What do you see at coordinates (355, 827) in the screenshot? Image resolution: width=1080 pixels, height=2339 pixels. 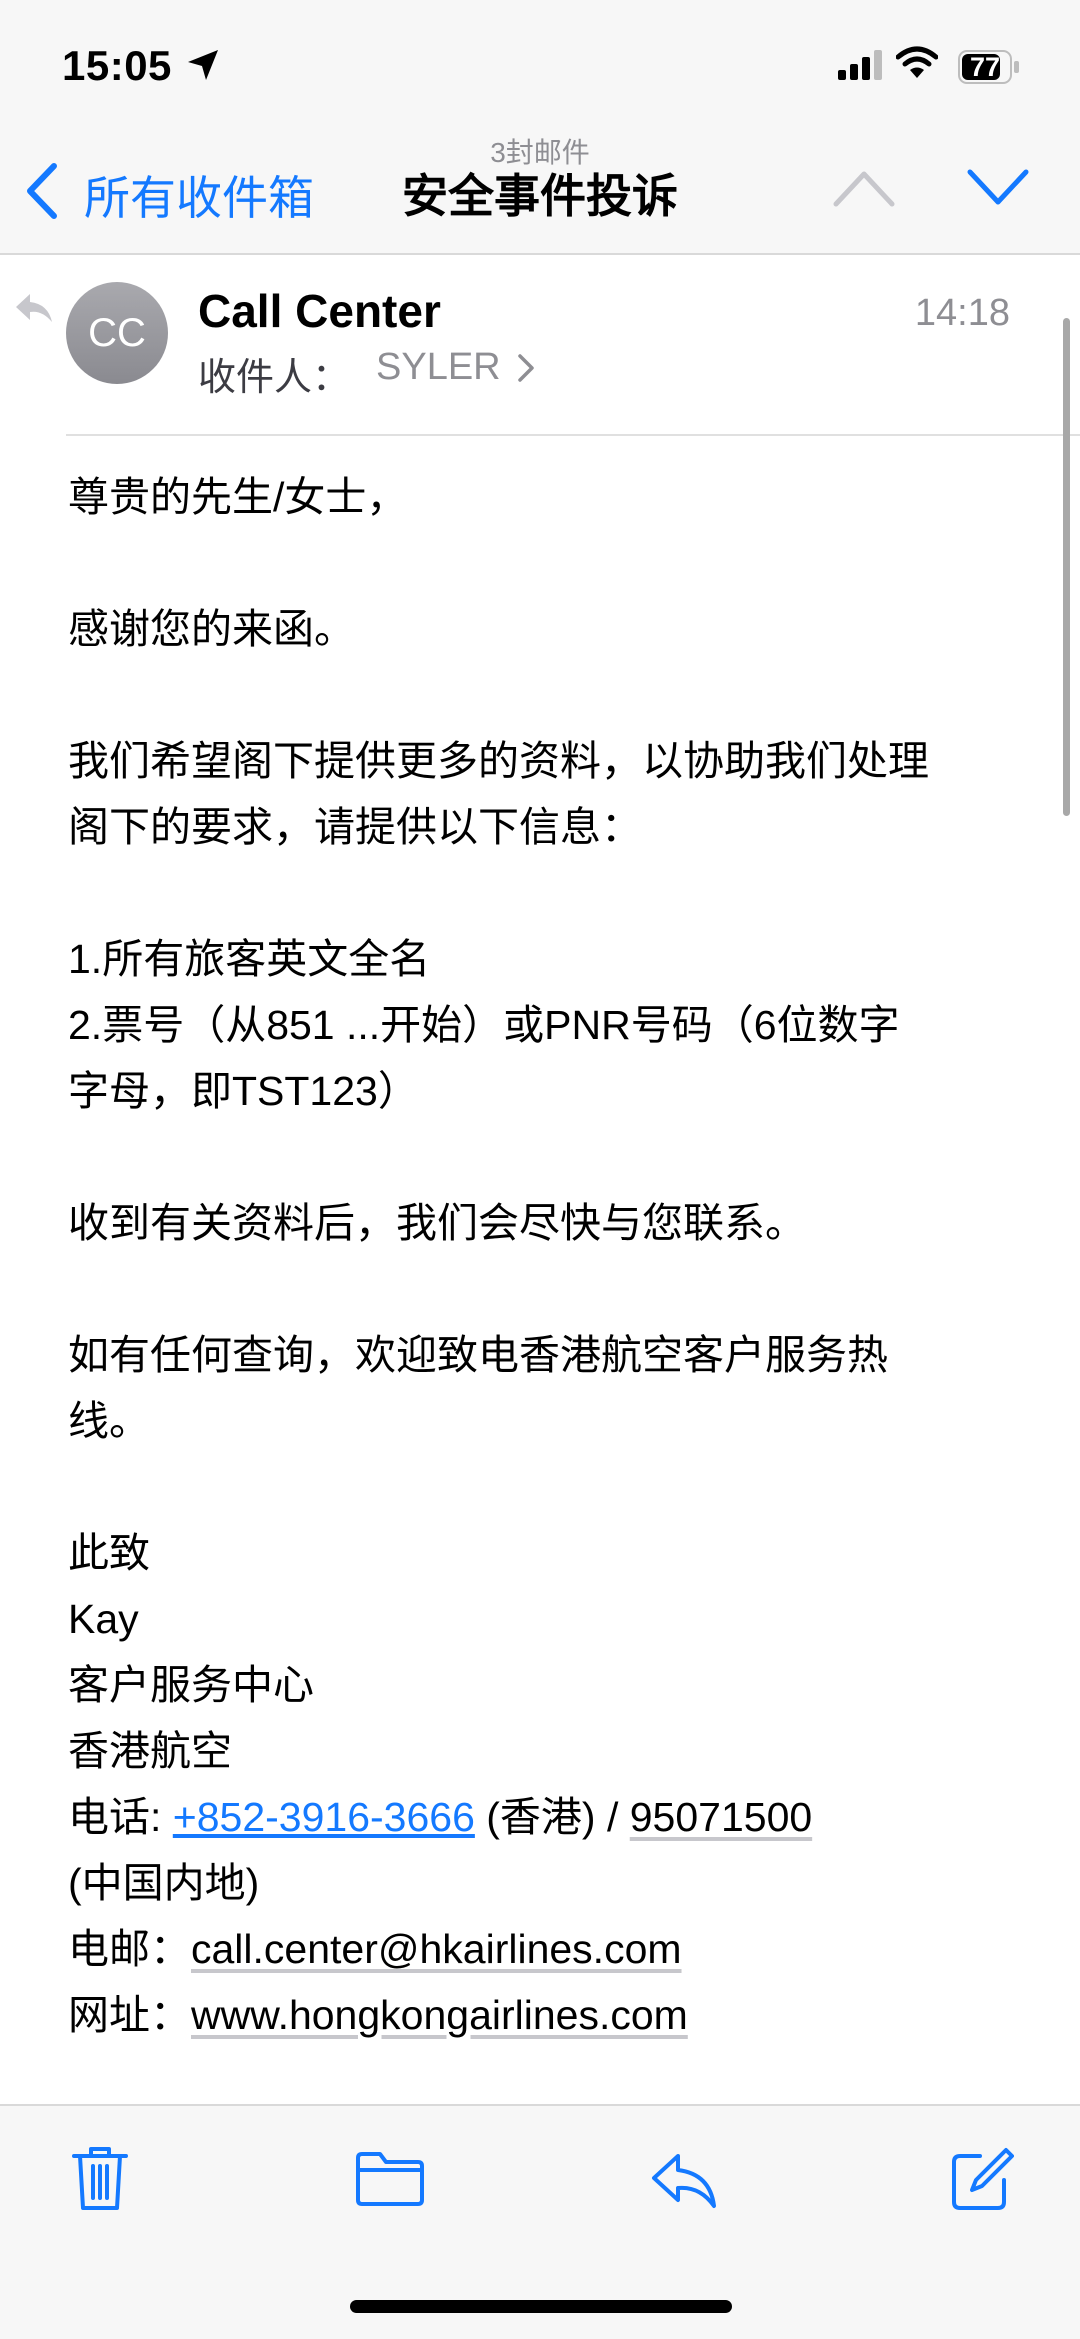 I see `request-text-line-2: 阁下的要求，请提供以下信息：` at bounding box center [355, 827].